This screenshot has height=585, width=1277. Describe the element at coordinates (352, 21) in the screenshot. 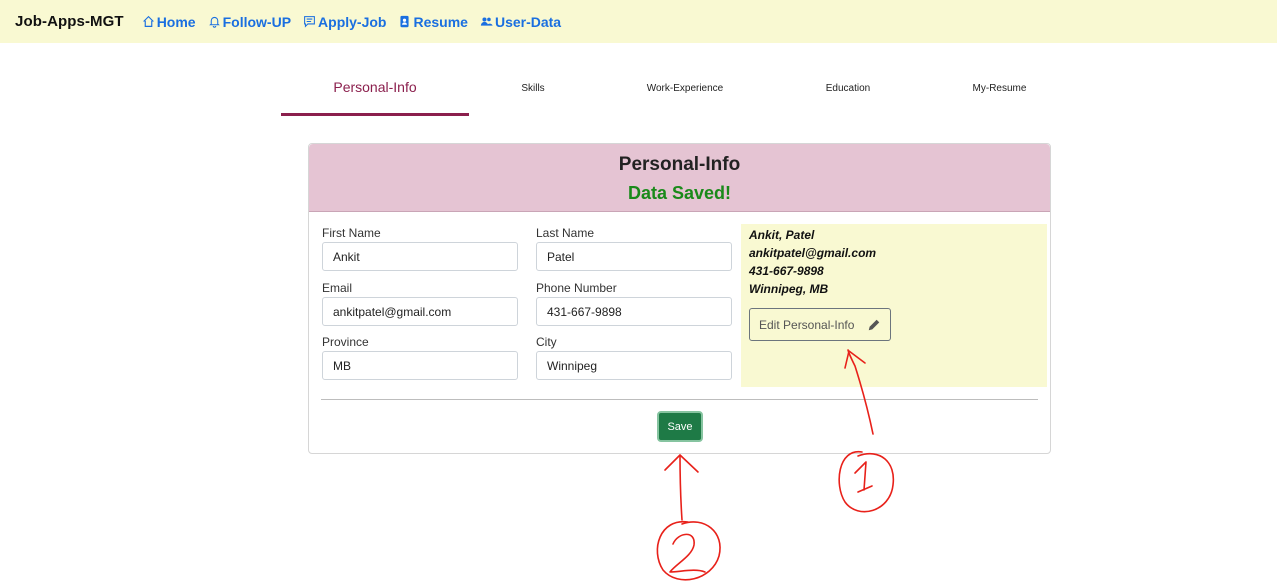

I see `nav-apply-job-label: Apply-Job` at that location.